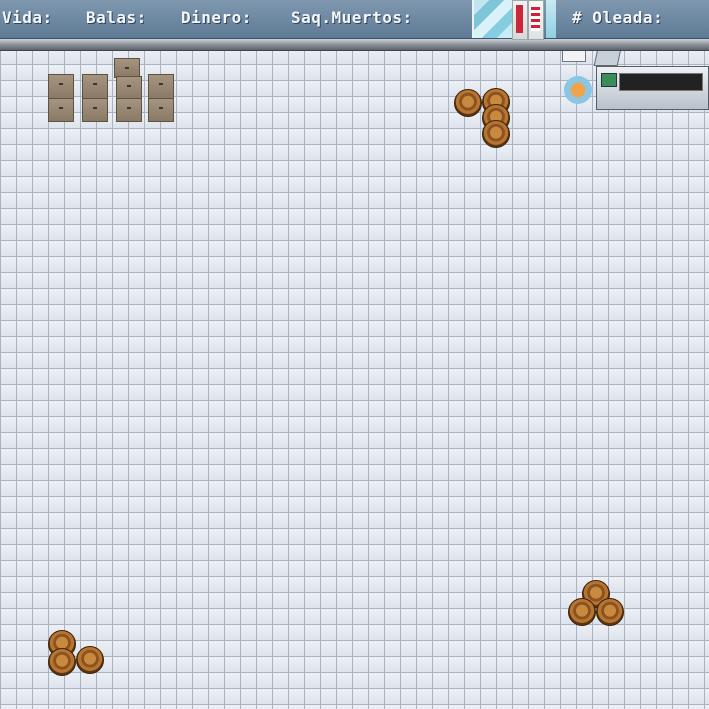 Image resolution: width=709 pixels, height=709 pixels. I want to click on metal-rail, so click(354, 44).